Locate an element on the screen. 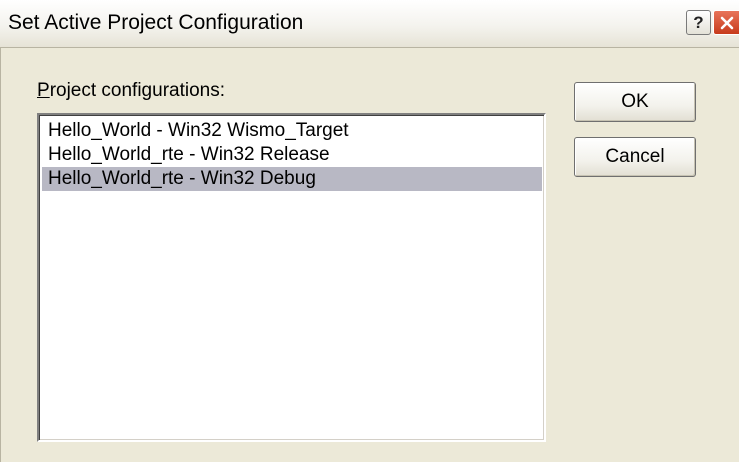 The width and height of the screenshot is (739, 462). window-left-edge is located at coordinates (0, 255).